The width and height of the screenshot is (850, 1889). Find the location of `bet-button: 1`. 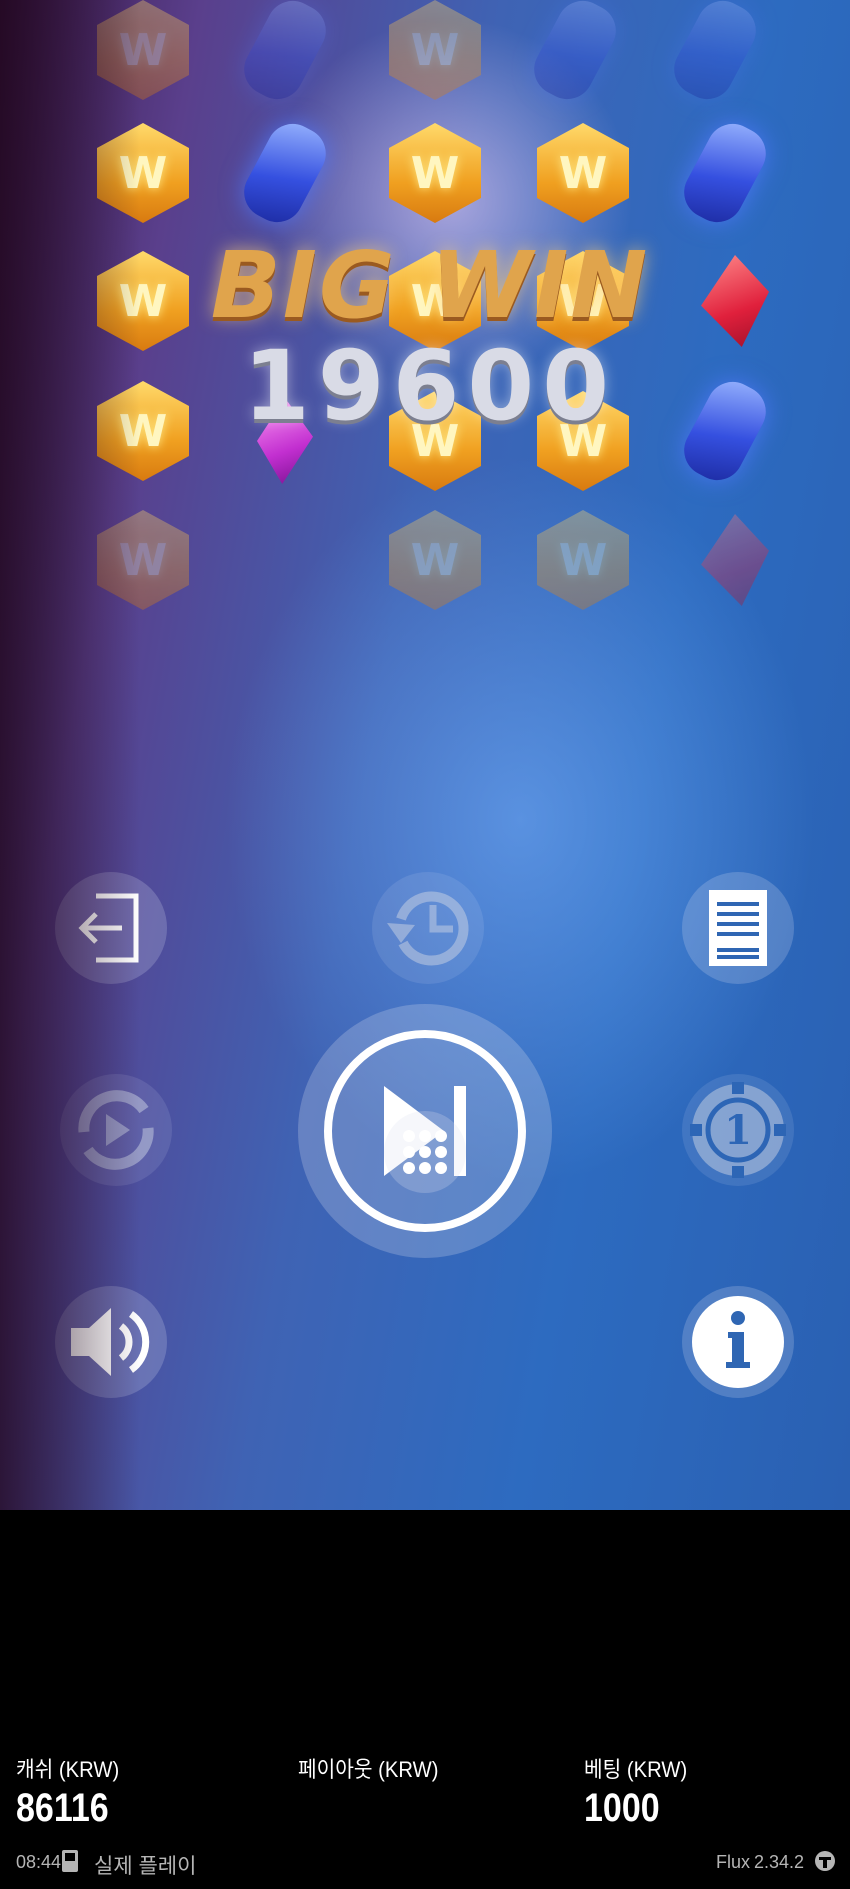

bet-button: 1 is located at coordinates (738, 1130).